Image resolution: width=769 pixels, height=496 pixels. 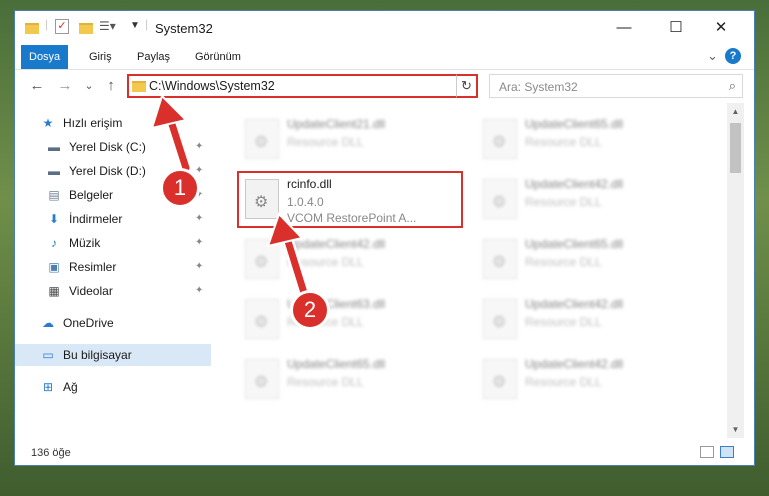 What do you see at coordinates (296, 267) in the screenshot?
I see `arrow-2-shaft` at bounding box center [296, 267].